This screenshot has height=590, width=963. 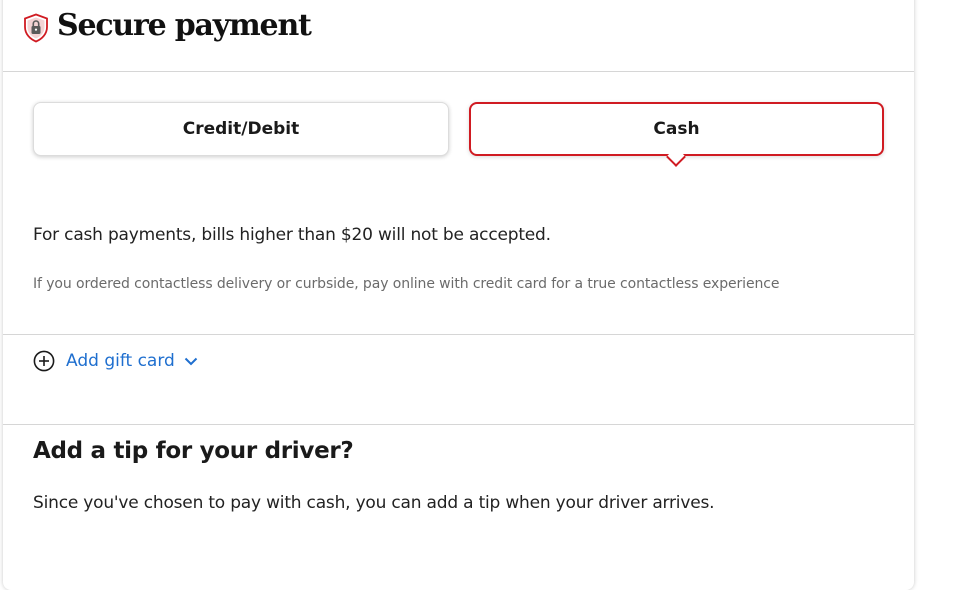 I want to click on panel-header: Secure payment, so click(x=458, y=36).